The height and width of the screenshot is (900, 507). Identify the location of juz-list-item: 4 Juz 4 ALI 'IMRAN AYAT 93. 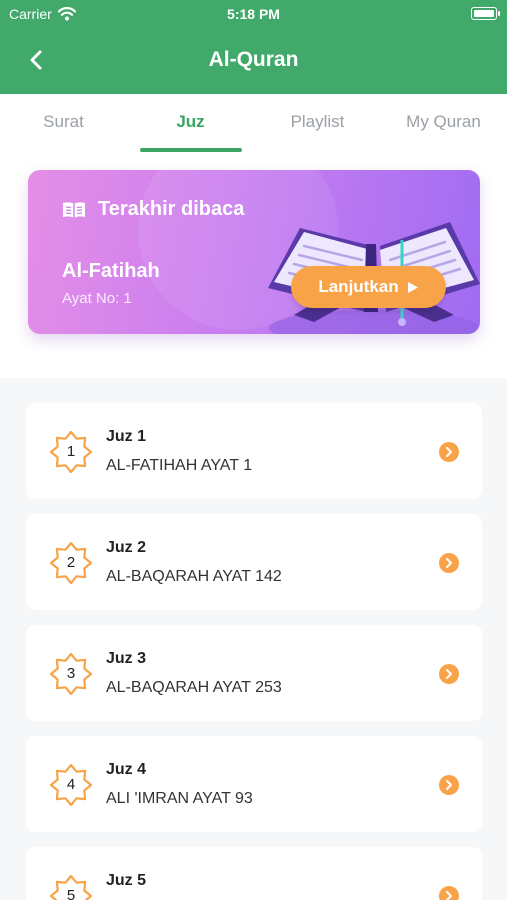
(254, 784).